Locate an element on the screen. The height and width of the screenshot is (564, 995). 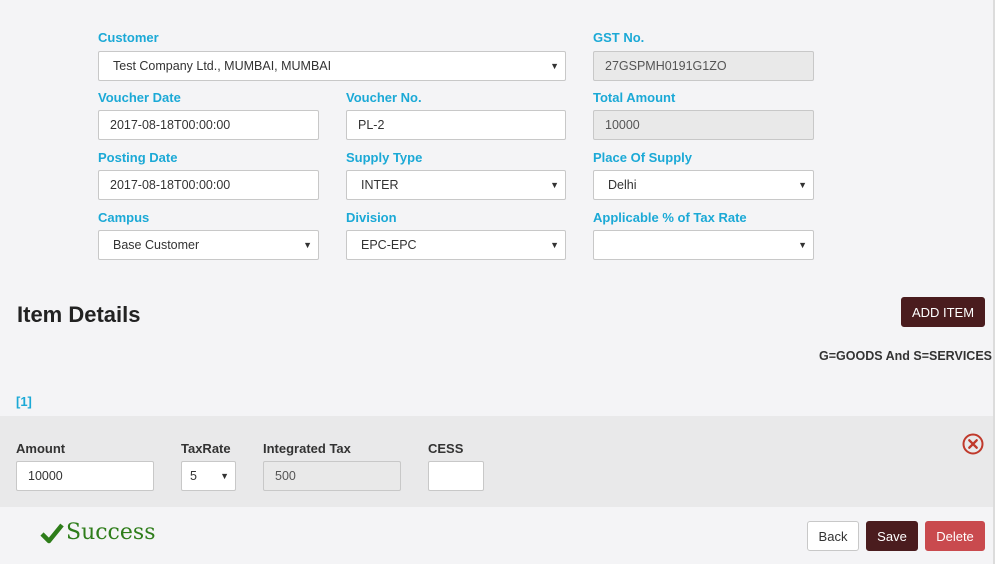
amount-label: Amount is located at coordinates (41, 448).